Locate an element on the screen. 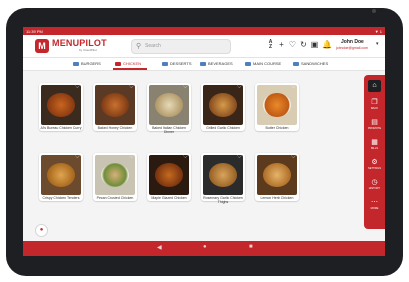 This screenshot has width=409, height=282. tab-beverages: BEVERAGES is located at coordinates (216, 63).